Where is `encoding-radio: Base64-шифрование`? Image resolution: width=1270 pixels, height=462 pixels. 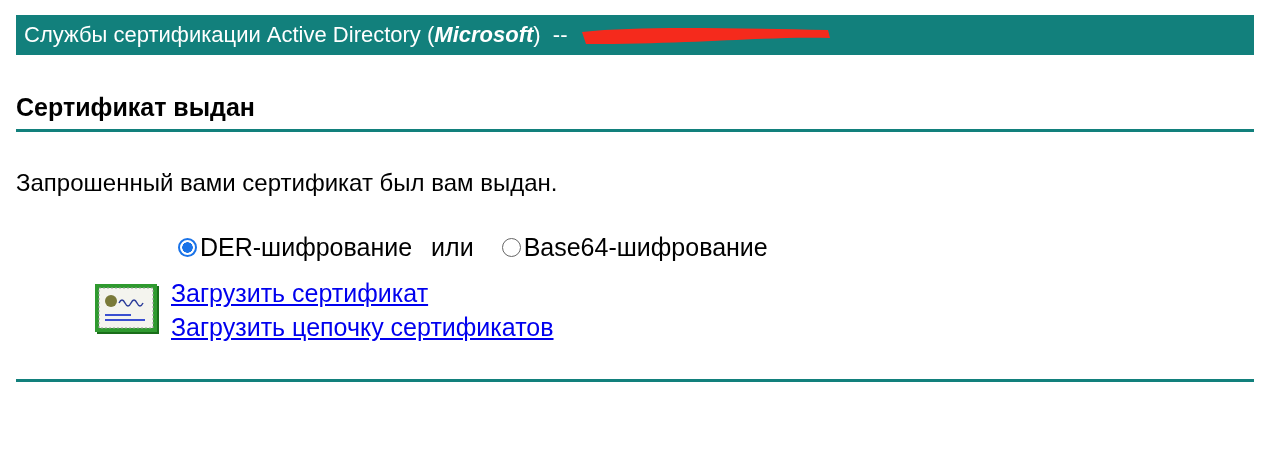
encoding-radio: Base64-шифрование is located at coordinates (634, 247).